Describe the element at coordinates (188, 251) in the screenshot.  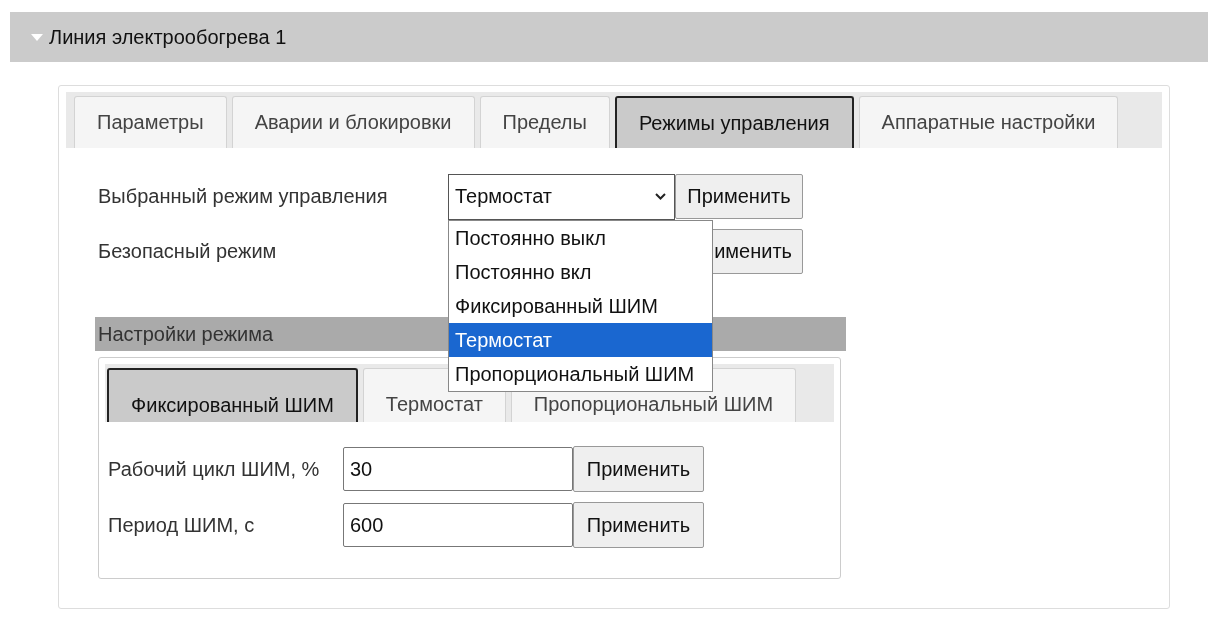
I see `field-label: Безопасный режим` at that location.